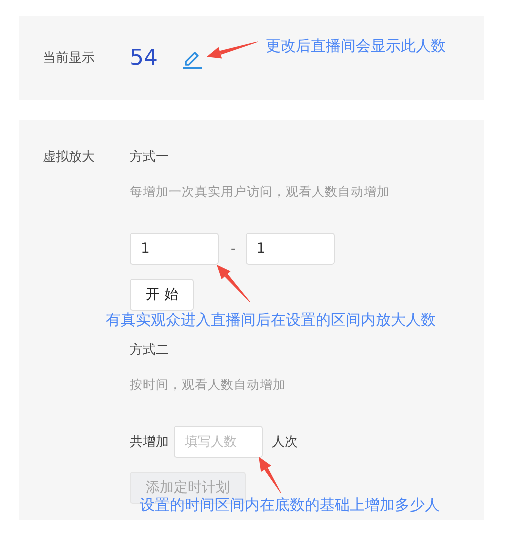 The height and width of the screenshot is (538, 508). Describe the element at coordinates (149, 442) in the screenshot. I see `field-prefix: 共增加` at that location.